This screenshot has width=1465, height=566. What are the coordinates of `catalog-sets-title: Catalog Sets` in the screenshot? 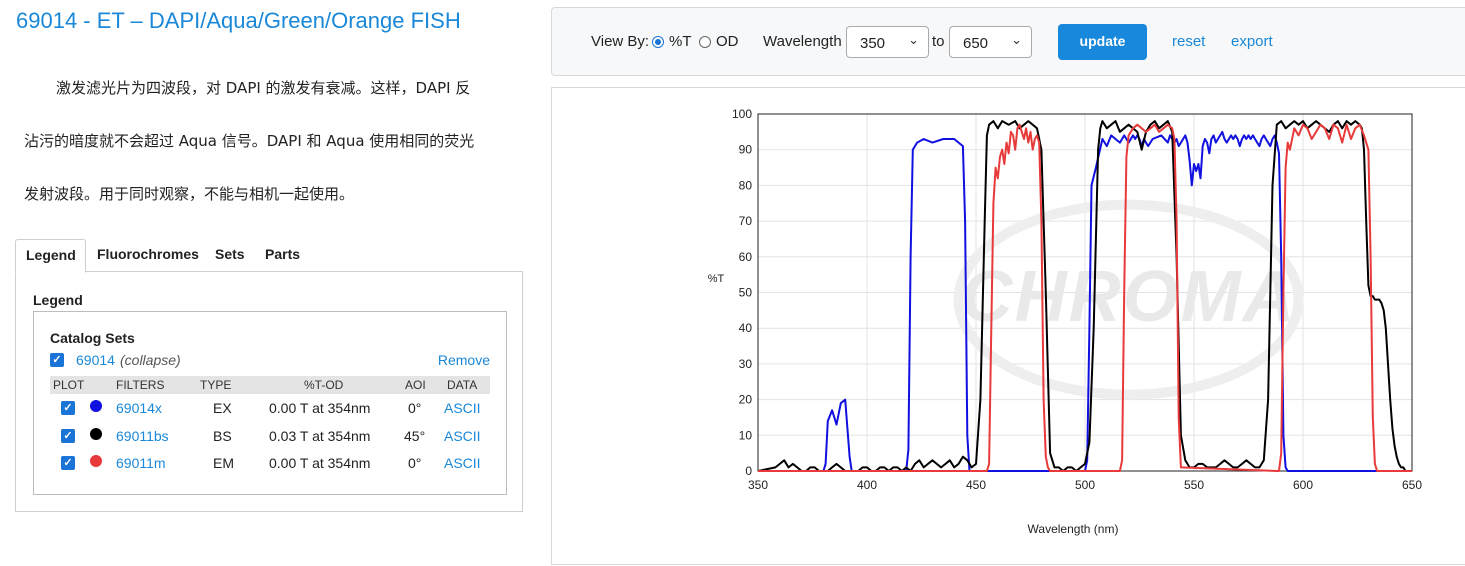 It's located at (92, 338).